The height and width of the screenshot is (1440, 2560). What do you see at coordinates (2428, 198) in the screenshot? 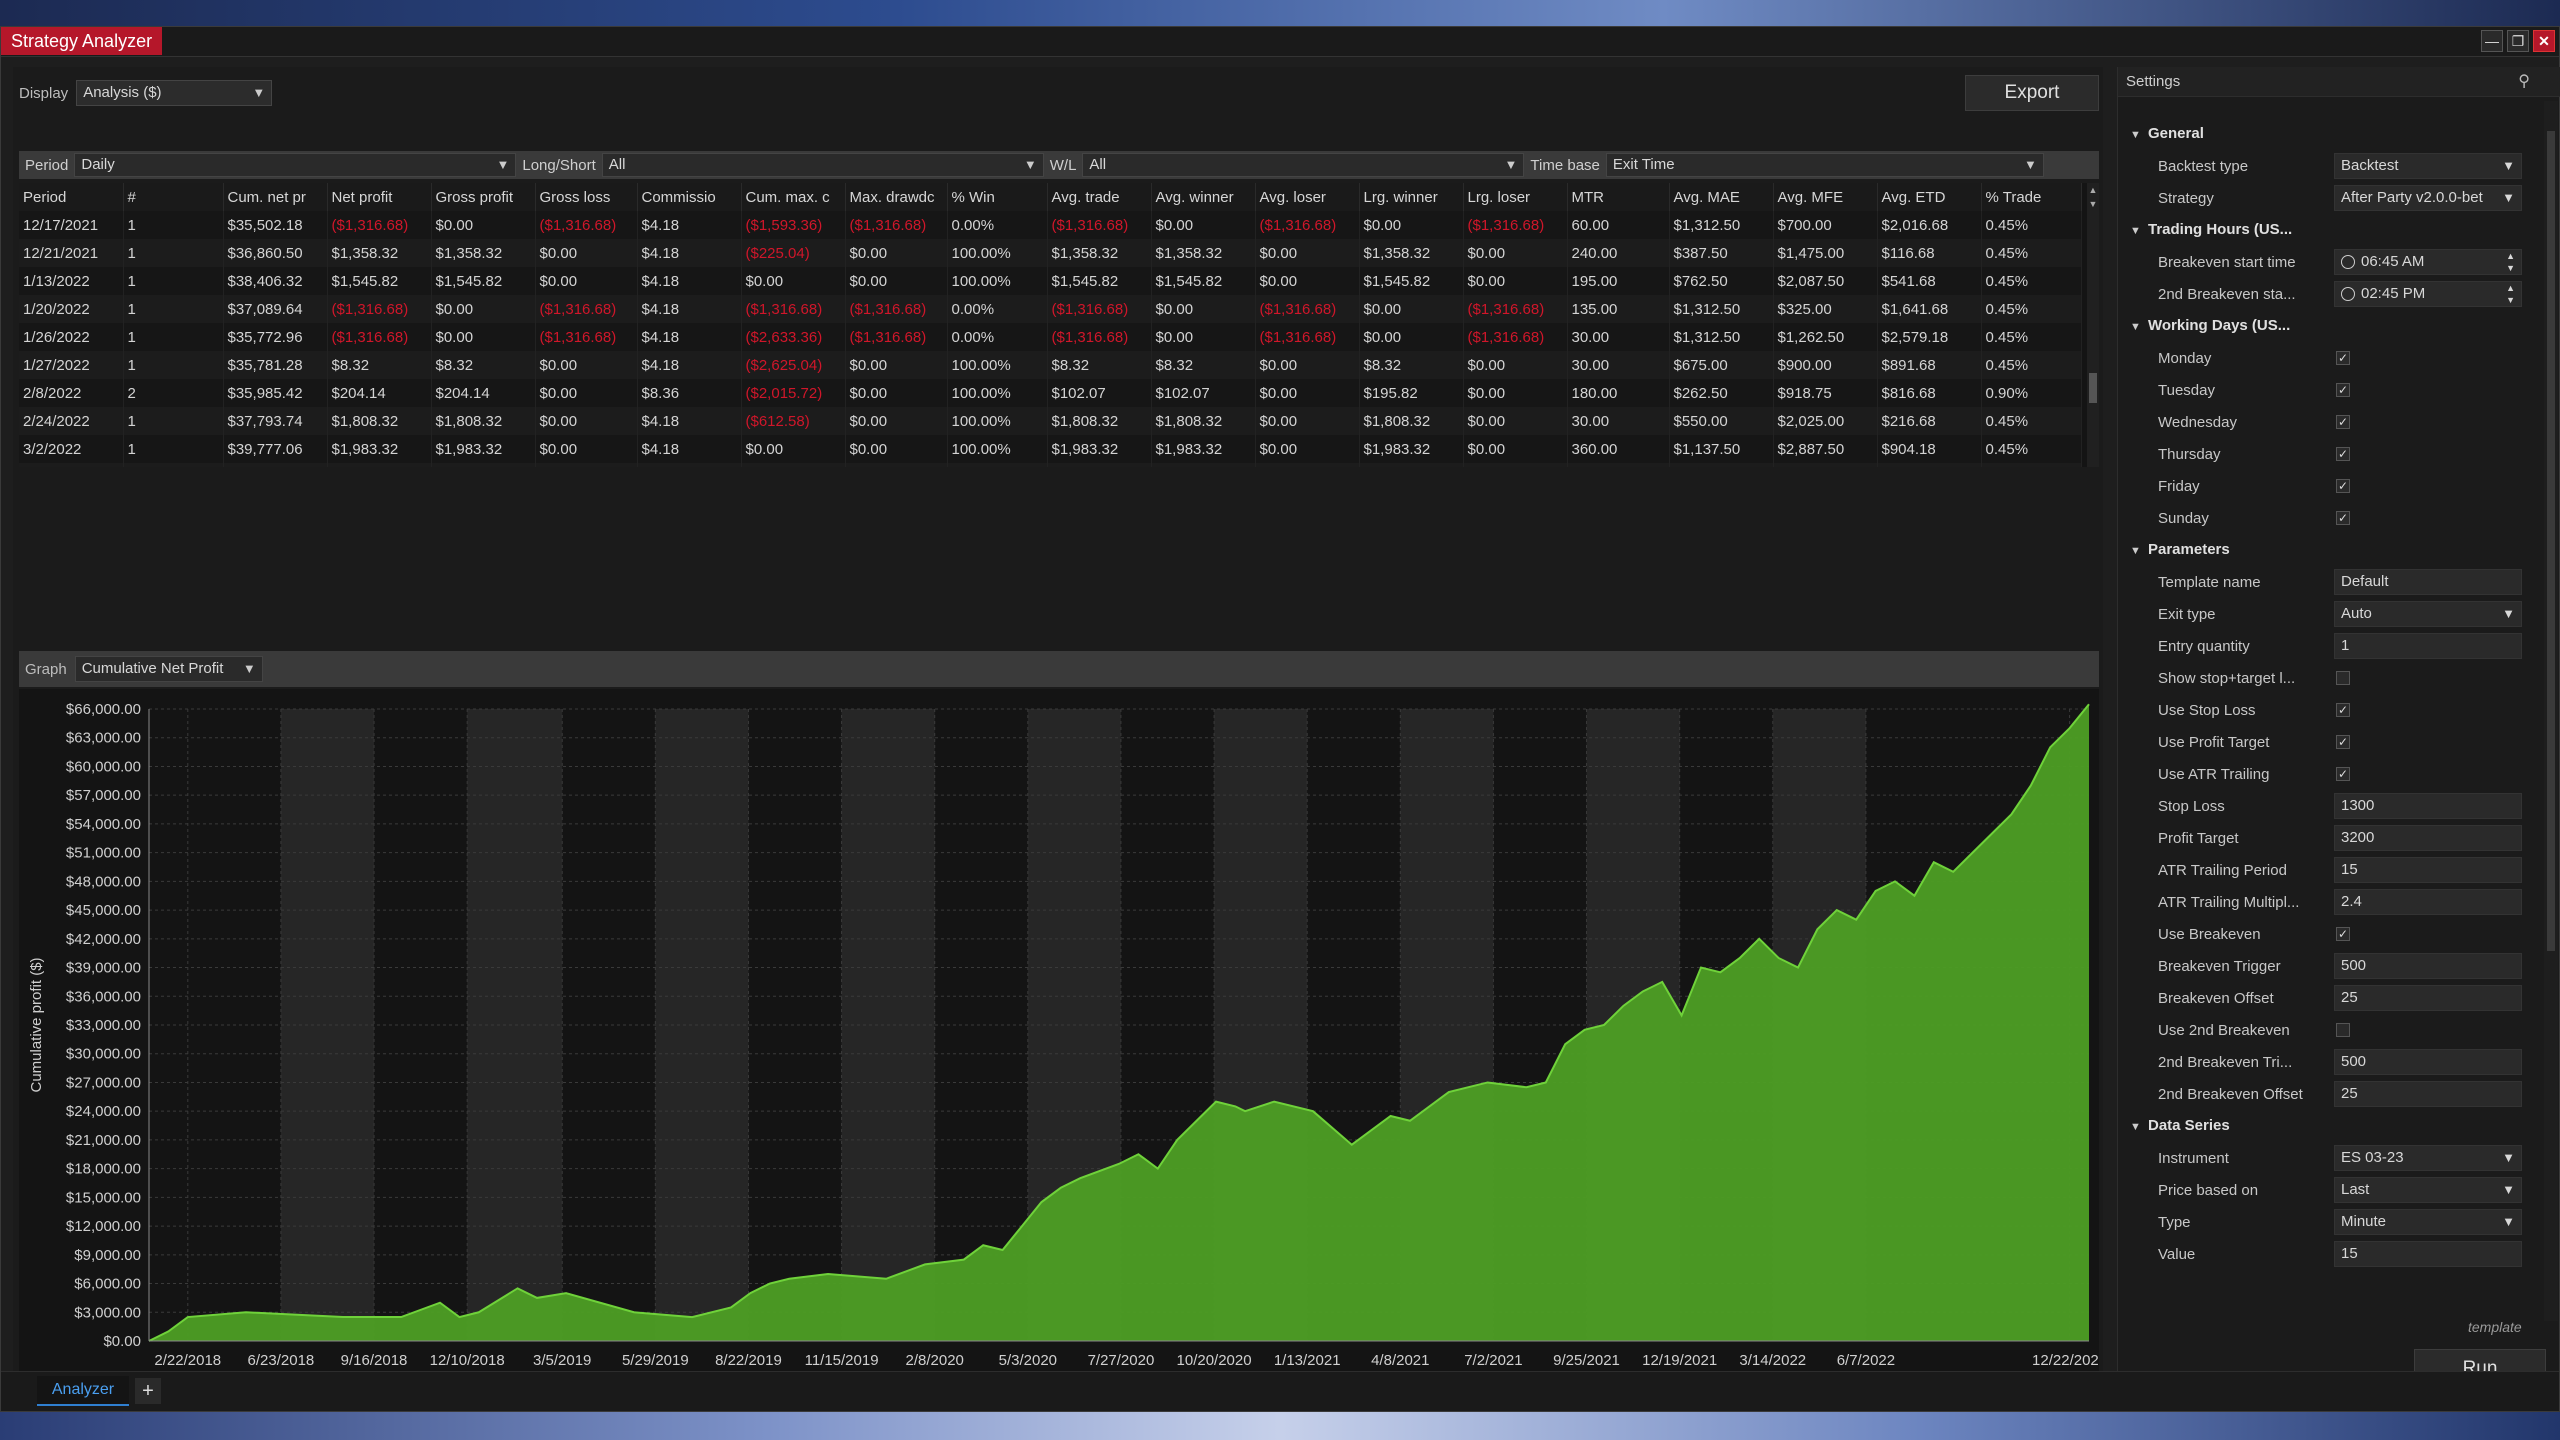
I see `property-value: After Party v2.0.0-bet ▼` at bounding box center [2428, 198].